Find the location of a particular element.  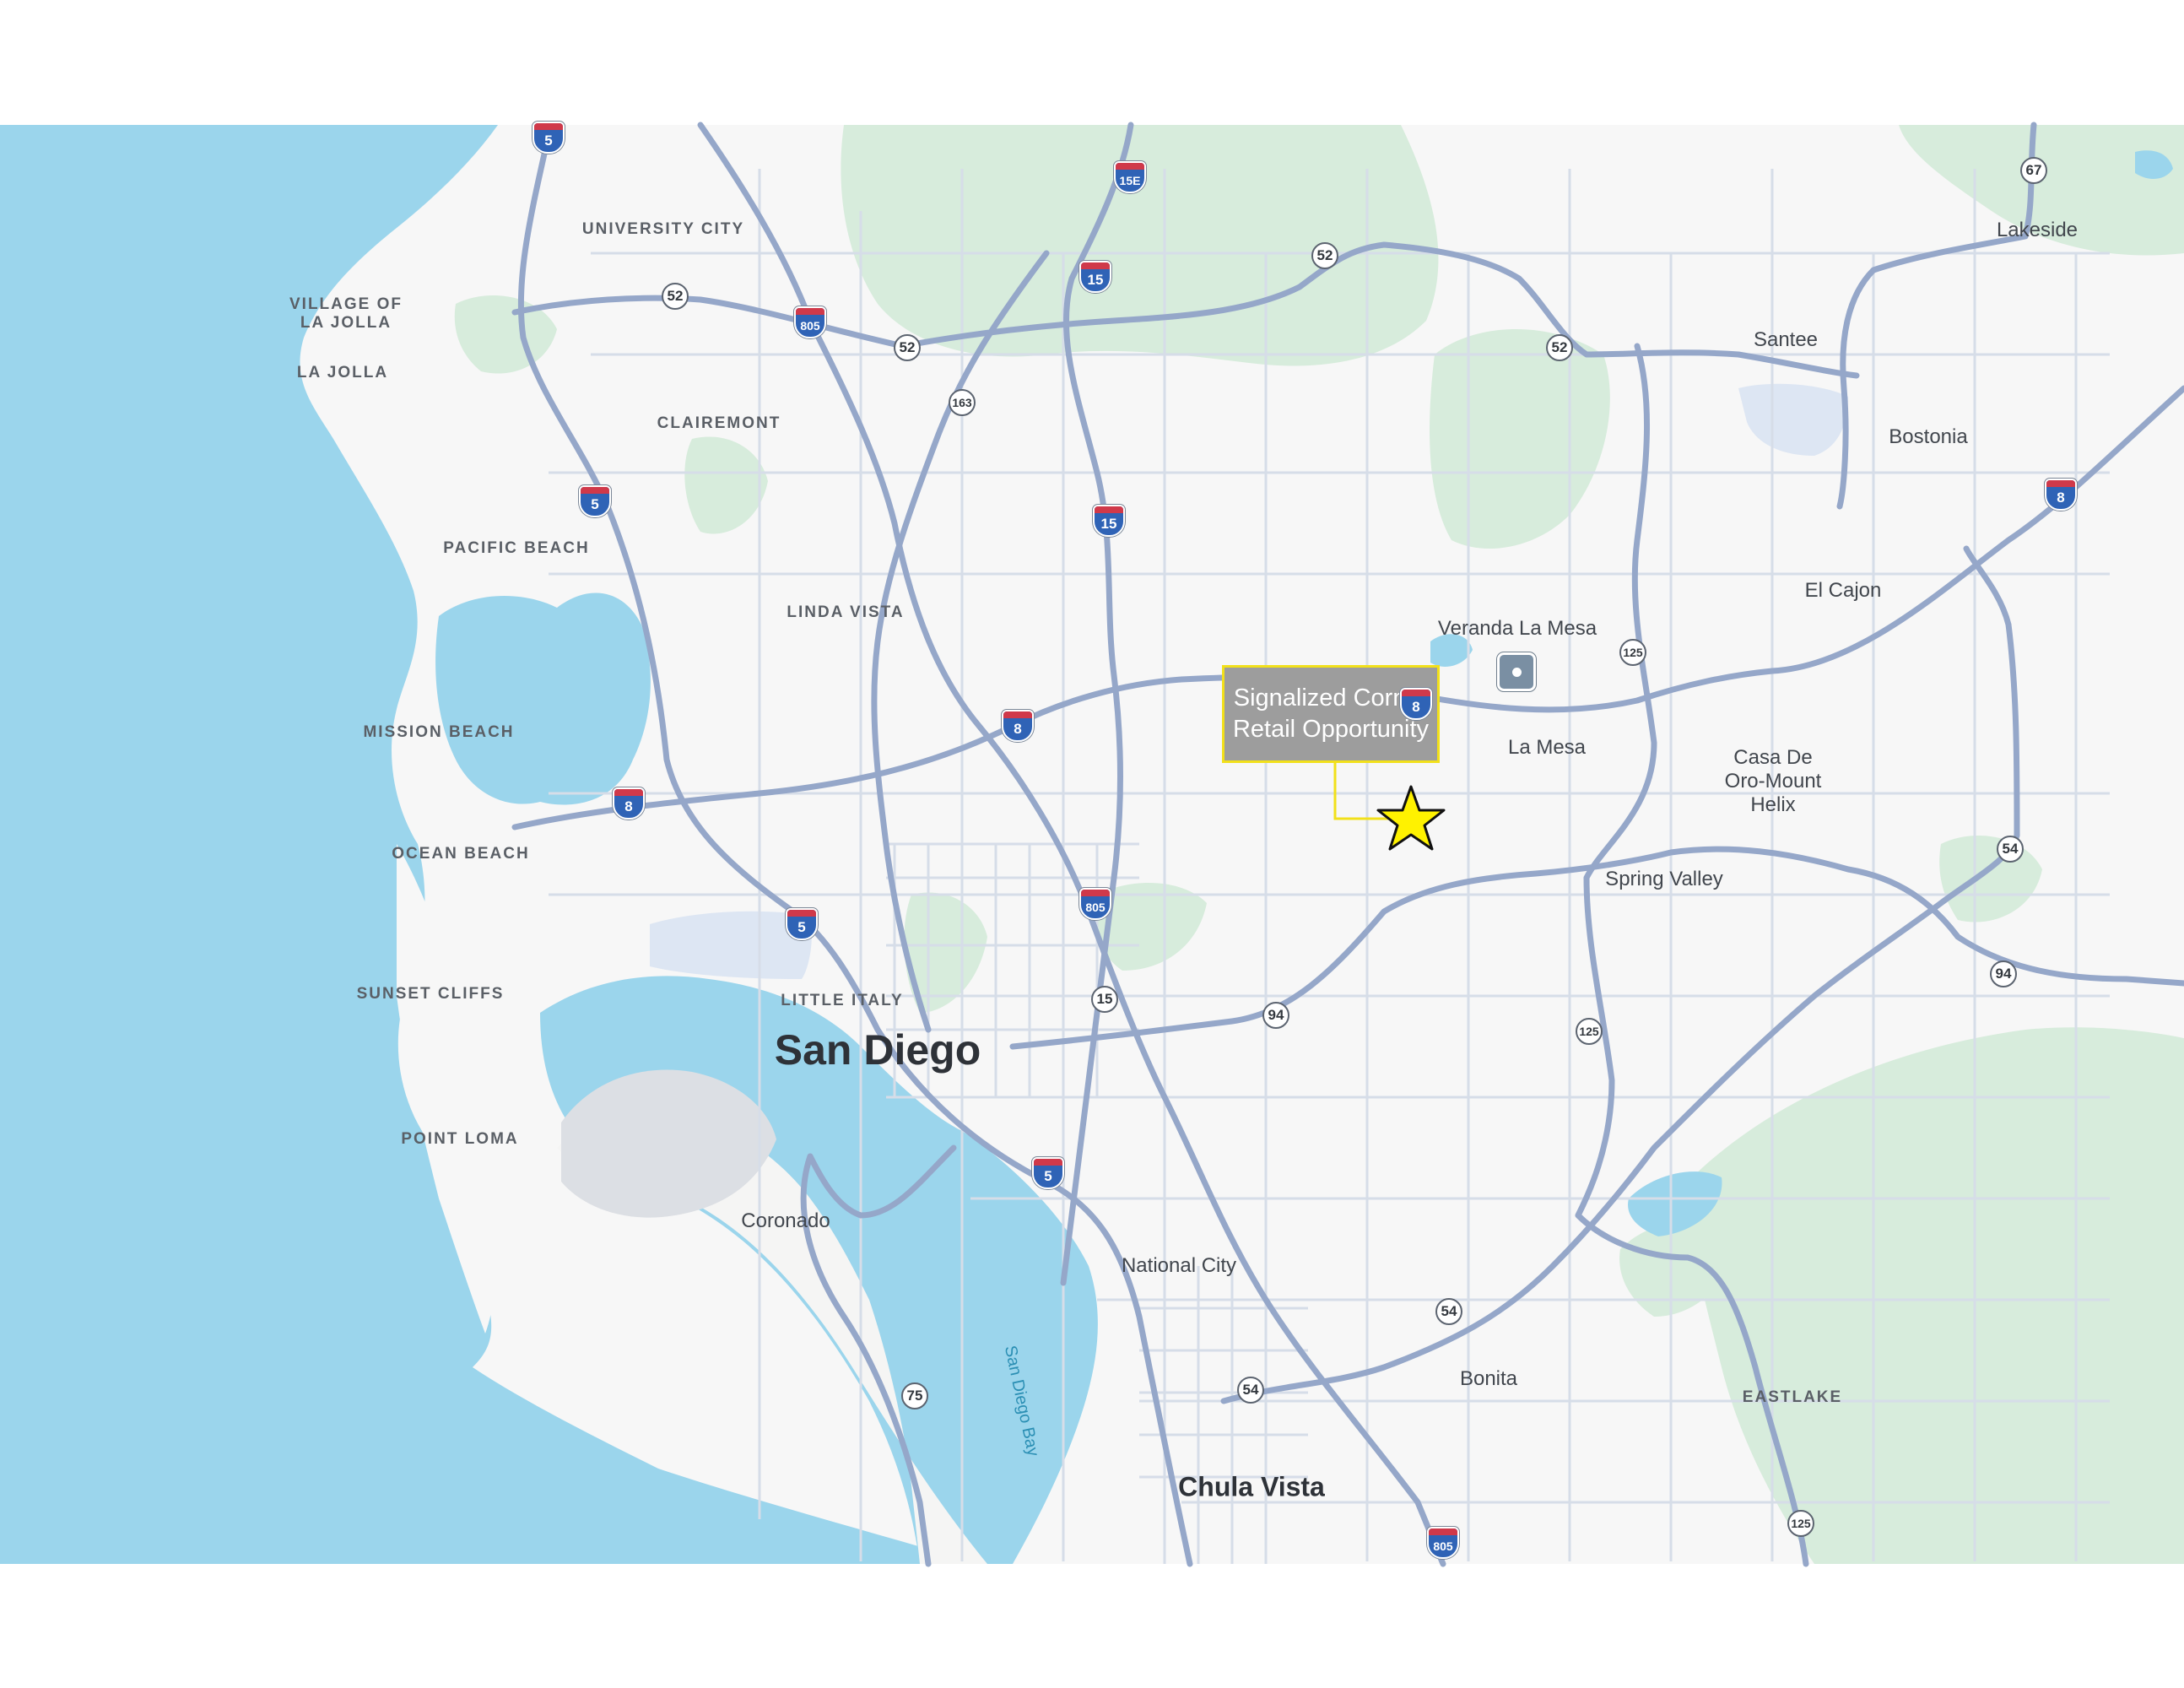

state-route-shield-icon: 54 is located at coordinates (1448, 1311).